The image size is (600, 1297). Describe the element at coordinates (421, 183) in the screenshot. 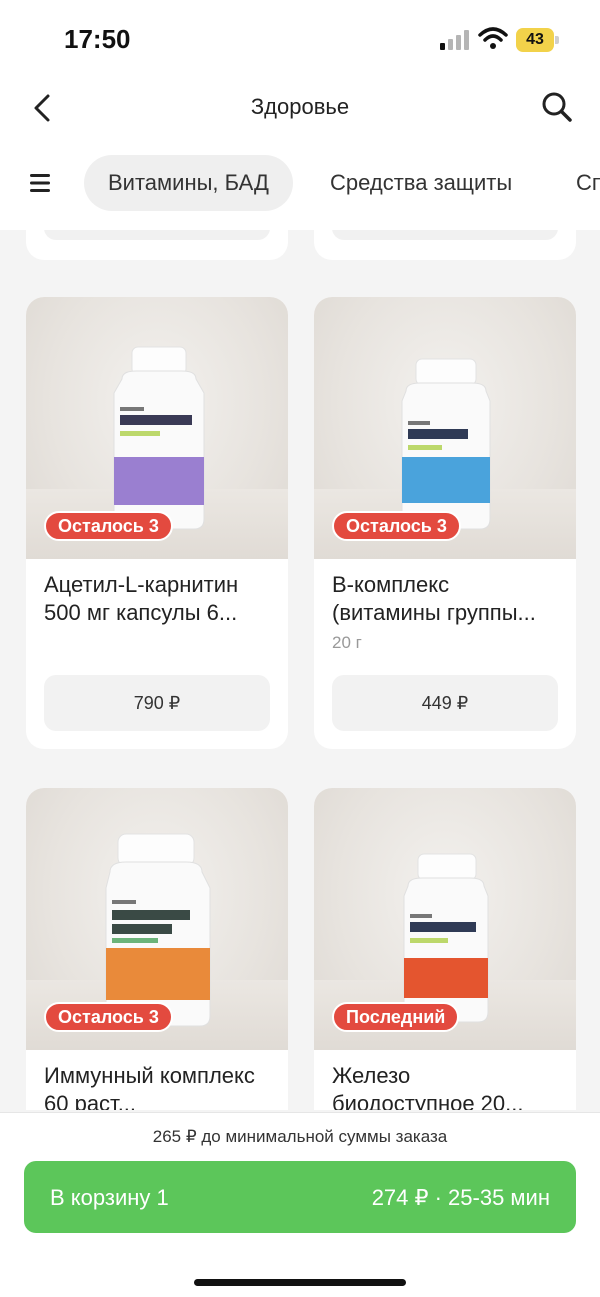

I see `category-chip-protection: Средства защиты` at that location.